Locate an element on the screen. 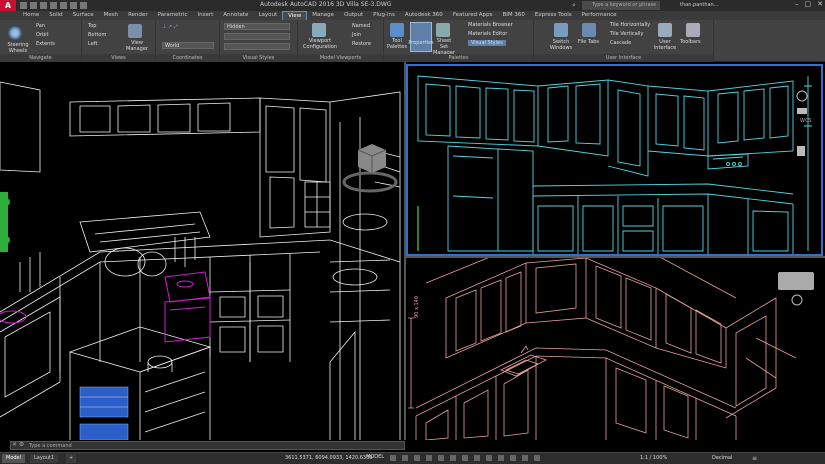 The width and height of the screenshot is (825, 464). extents-button: Extents is located at coordinates (45, 44).